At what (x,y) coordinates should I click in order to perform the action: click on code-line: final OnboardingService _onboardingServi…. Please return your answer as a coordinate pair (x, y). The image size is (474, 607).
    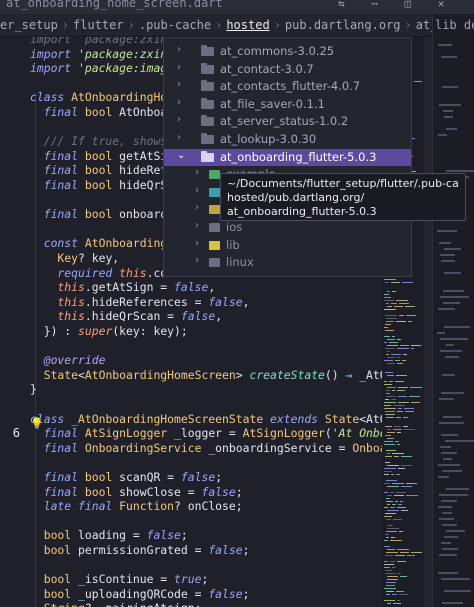
    Looking at the image, I should click on (206, 448).